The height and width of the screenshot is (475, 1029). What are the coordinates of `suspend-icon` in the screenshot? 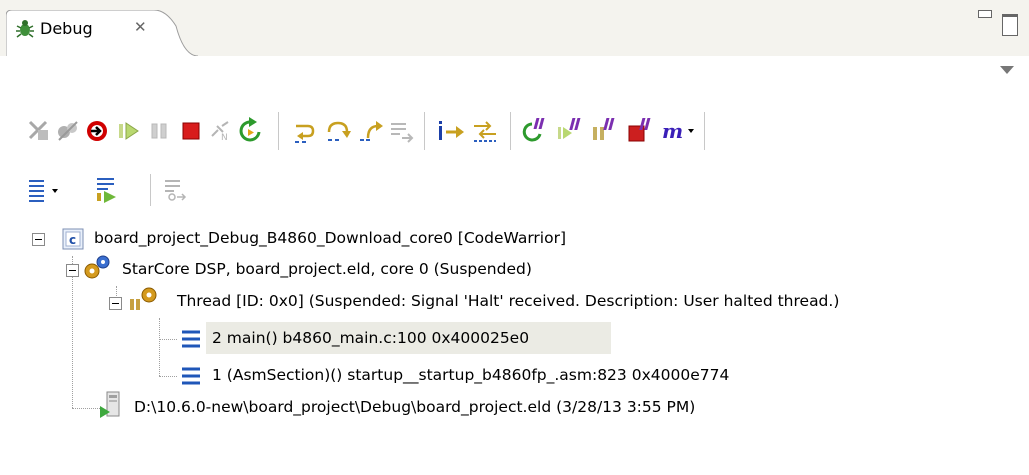 It's located at (160, 131).